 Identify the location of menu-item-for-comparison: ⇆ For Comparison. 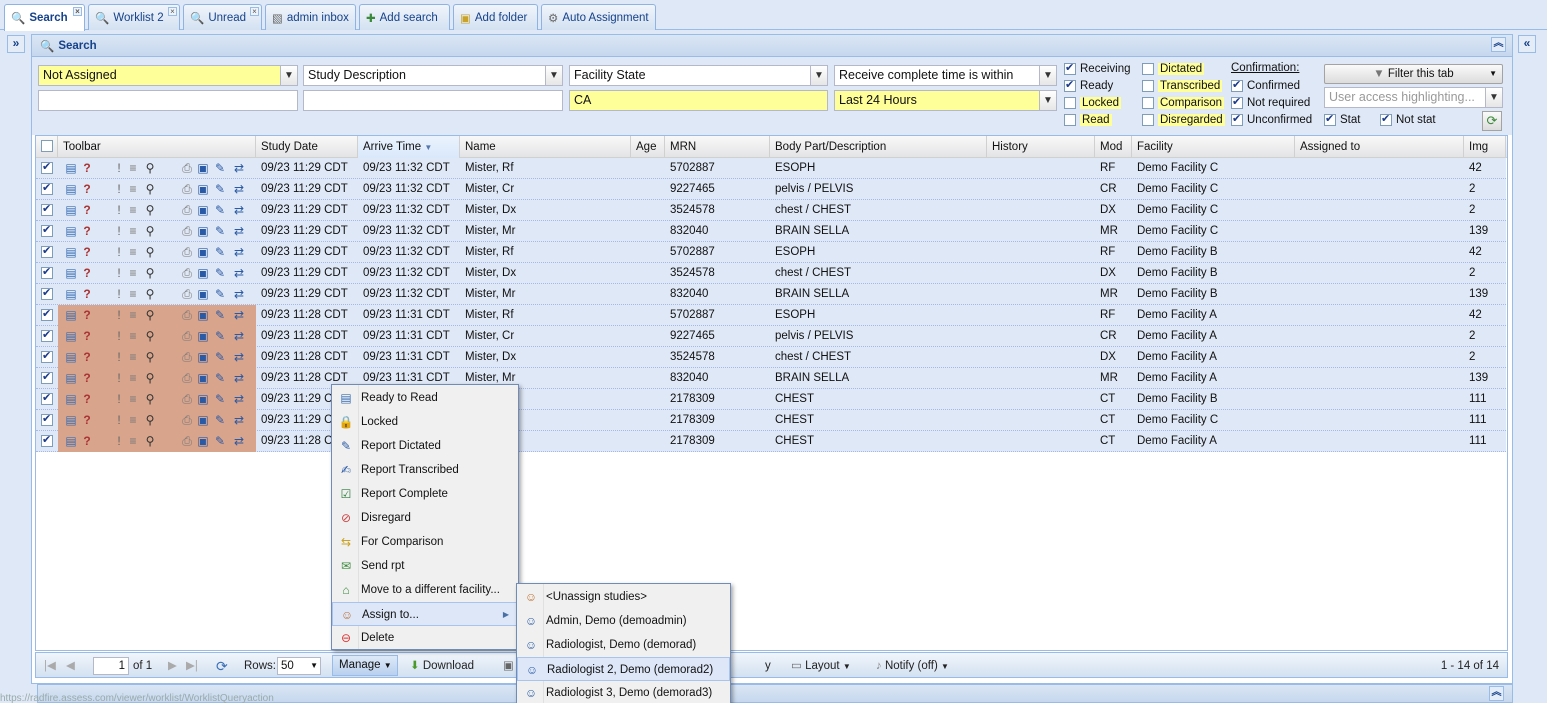
(425, 542).